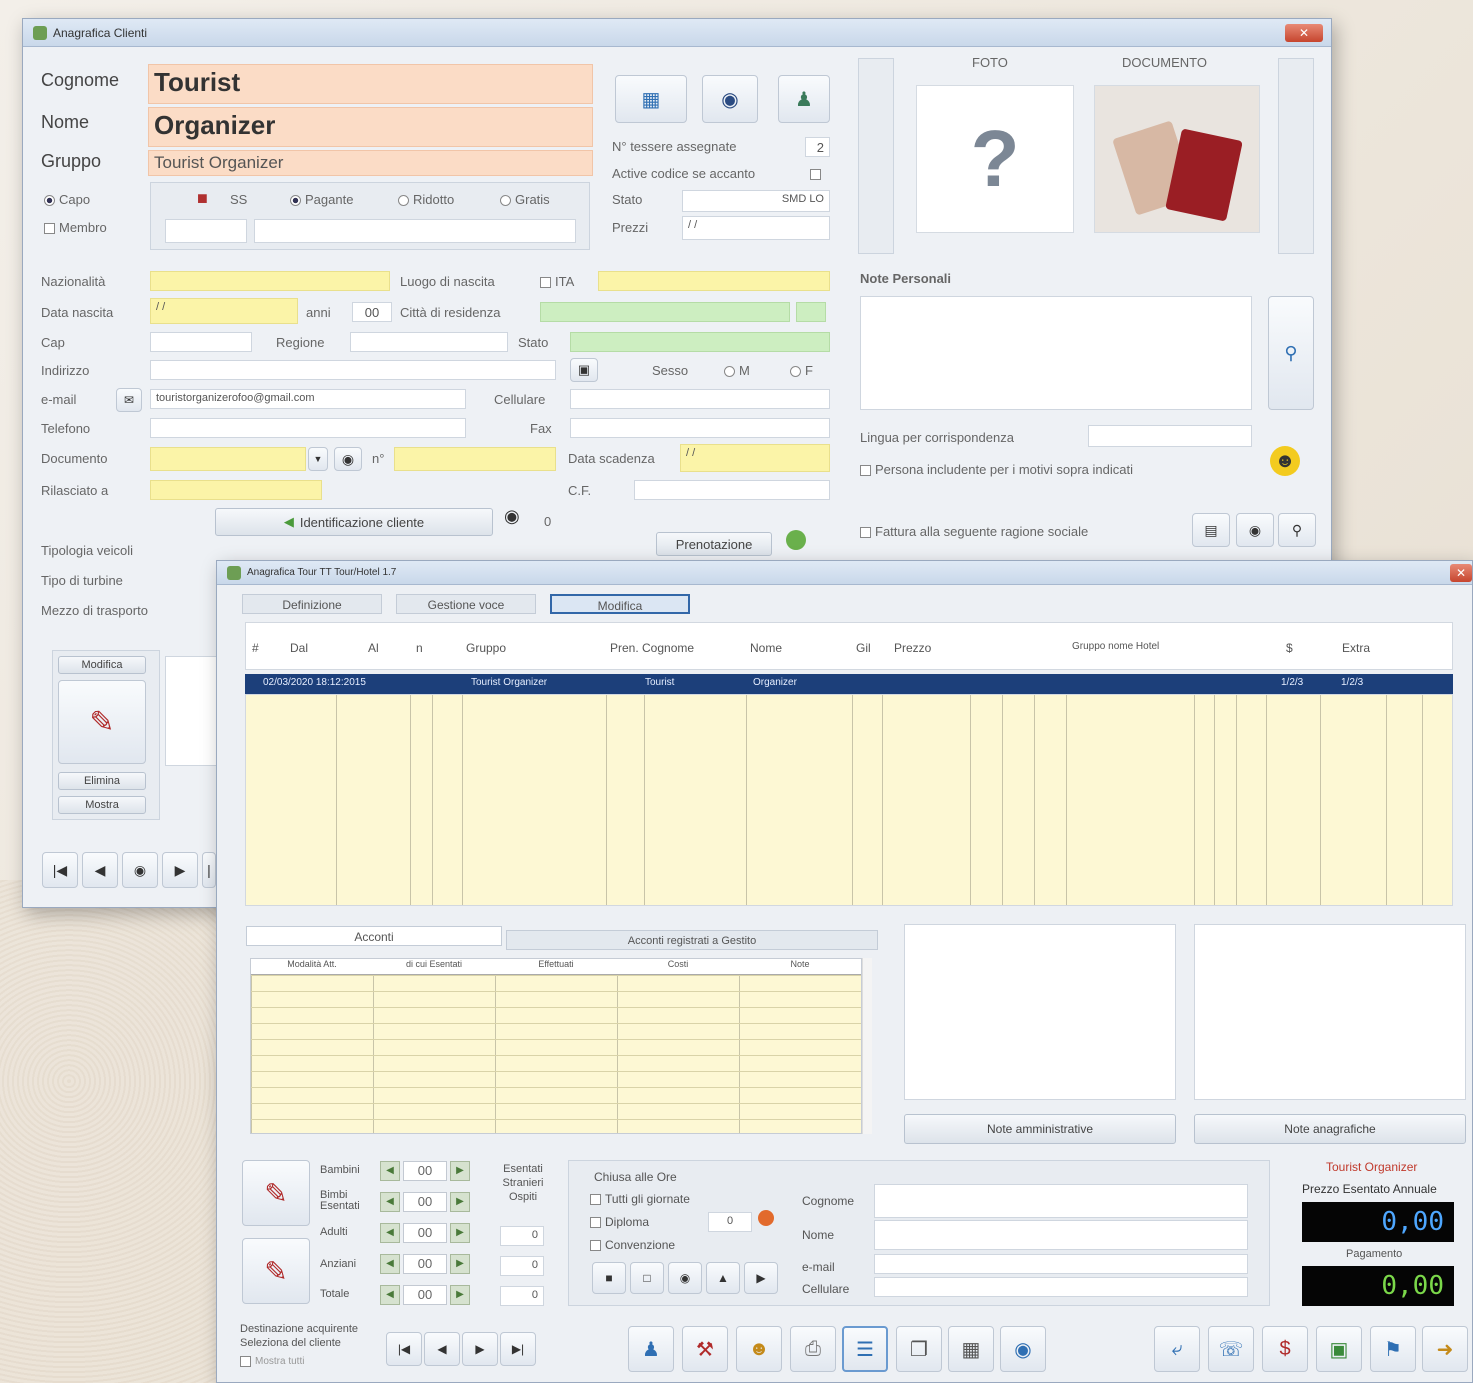 The height and width of the screenshot is (1383, 1473). I want to click on prezzi-date-field: / /, so click(756, 228).